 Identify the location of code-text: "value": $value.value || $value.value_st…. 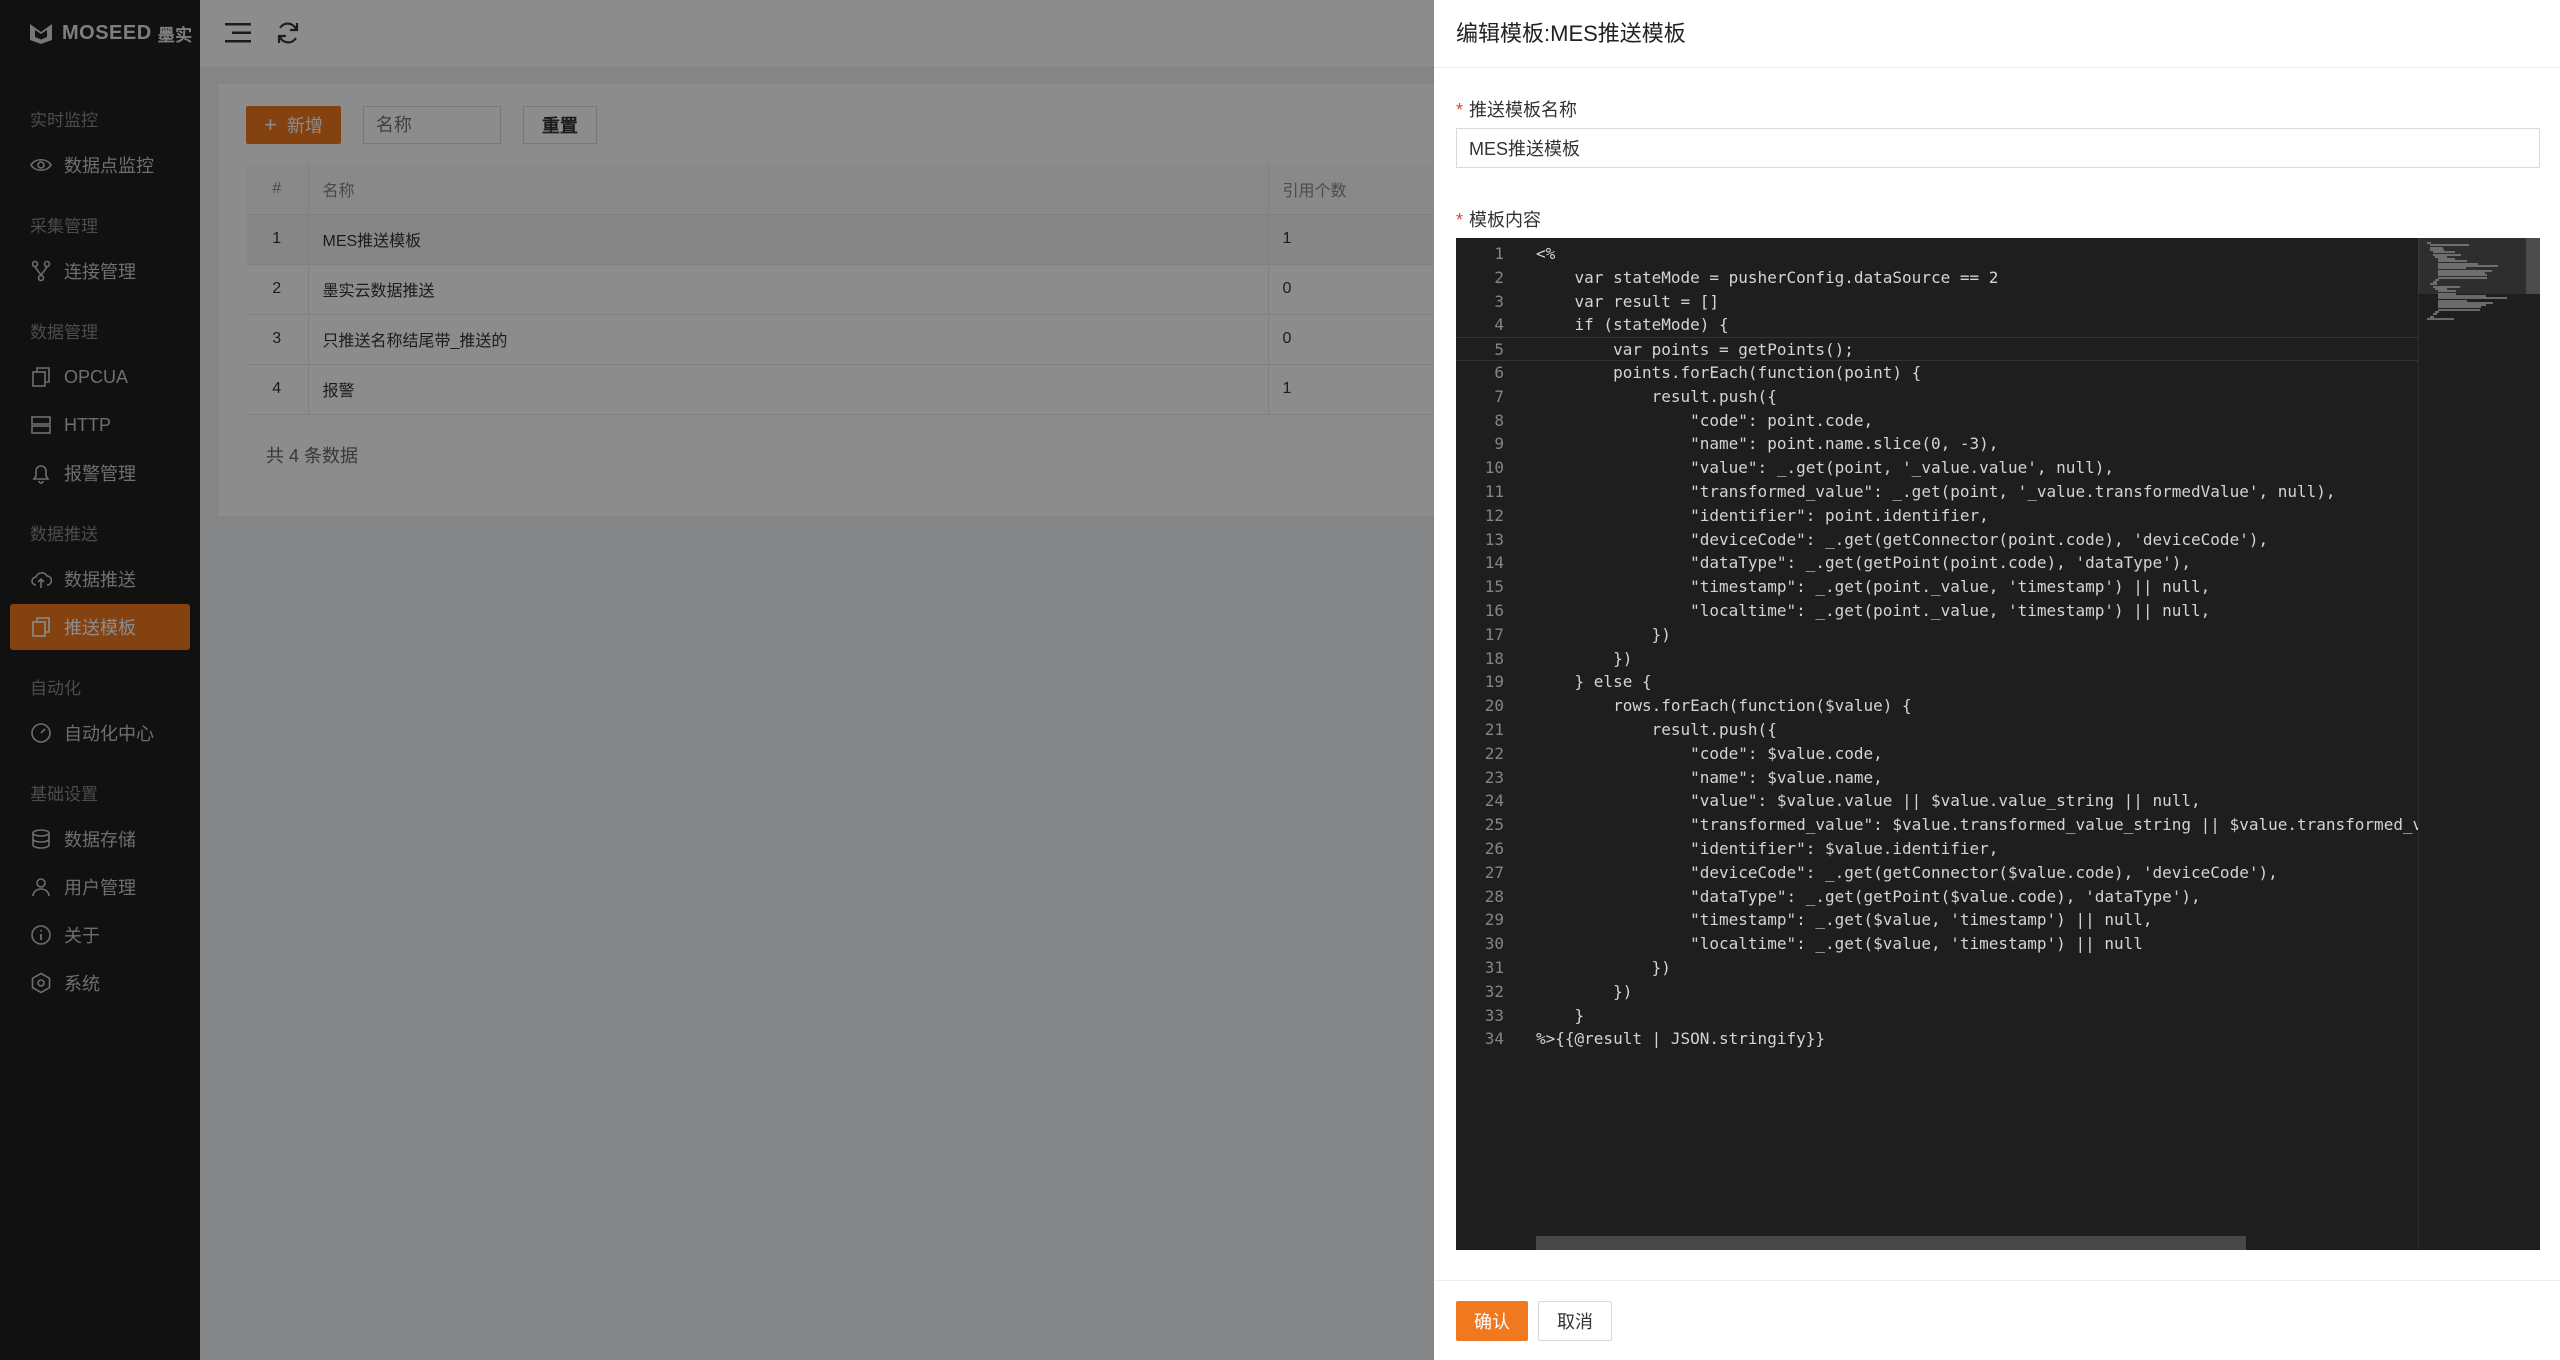
(1868, 801).